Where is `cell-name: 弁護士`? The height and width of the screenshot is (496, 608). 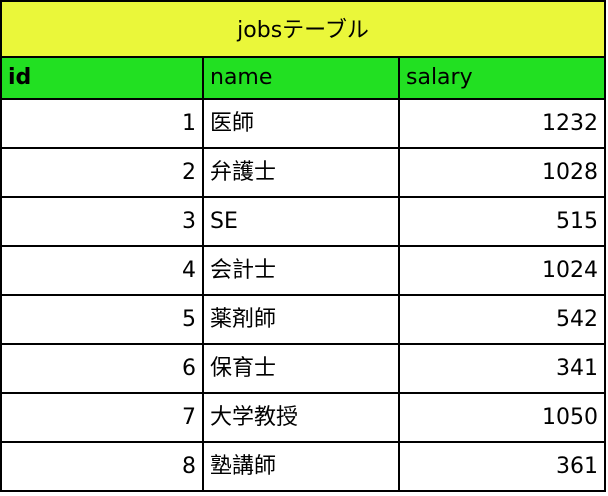 cell-name: 弁護士 is located at coordinates (301, 172).